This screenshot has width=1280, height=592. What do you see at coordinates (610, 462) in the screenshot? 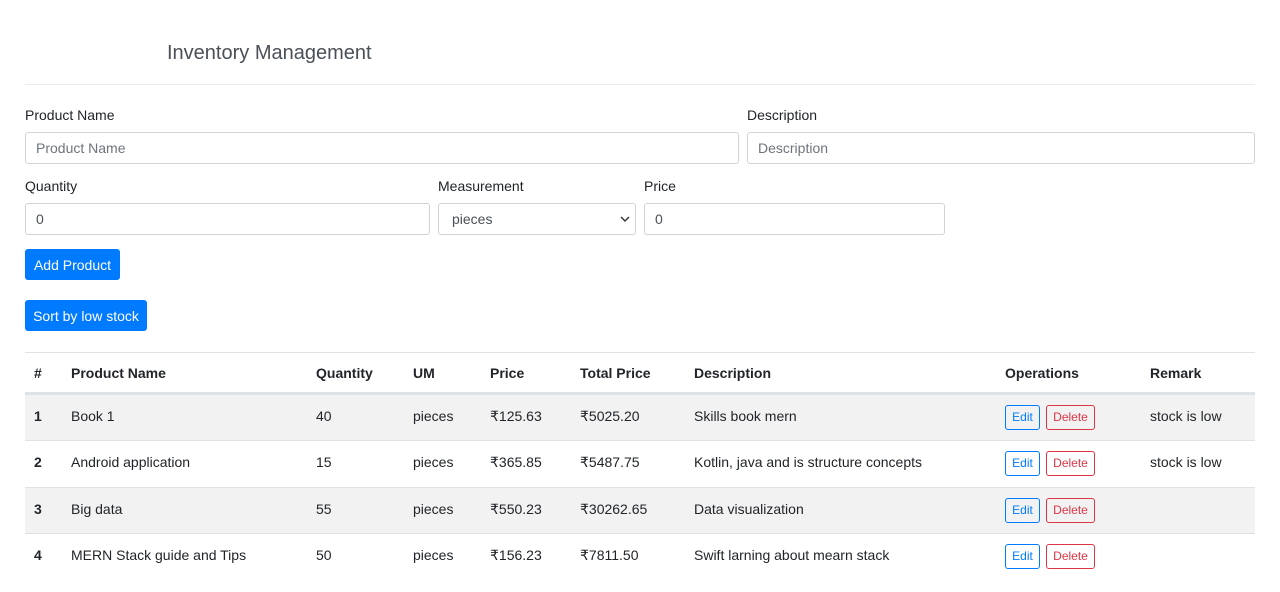
I see `row-total-price: ₹5487.75` at bounding box center [610, 462].